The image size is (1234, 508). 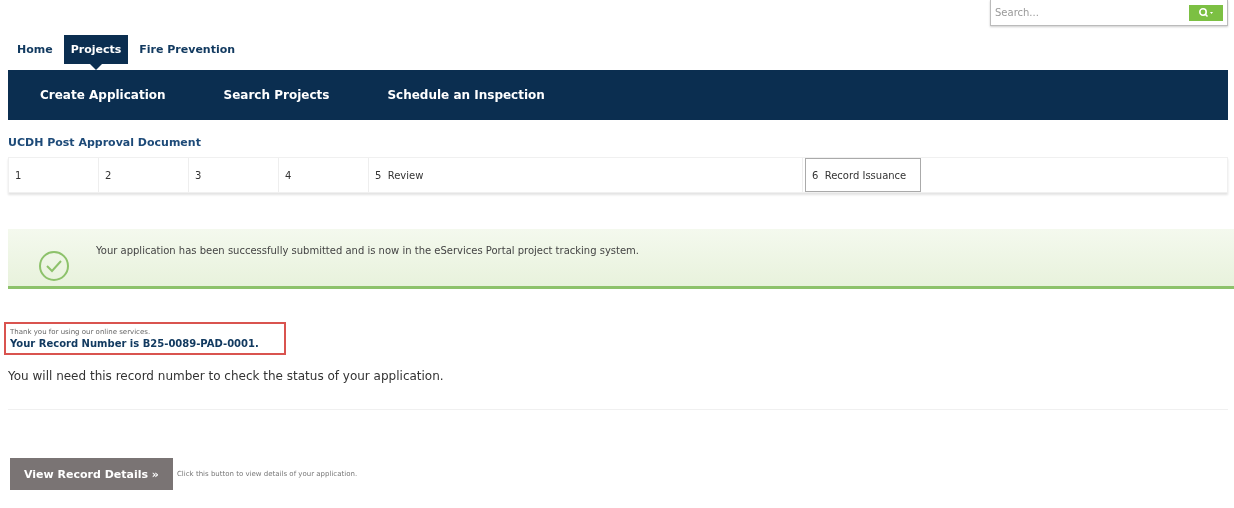 What do you see at coordinates (863, 175) in the screenshot?
I see `step-item: 6 Record Issuance` at bounding box center [863, 175].